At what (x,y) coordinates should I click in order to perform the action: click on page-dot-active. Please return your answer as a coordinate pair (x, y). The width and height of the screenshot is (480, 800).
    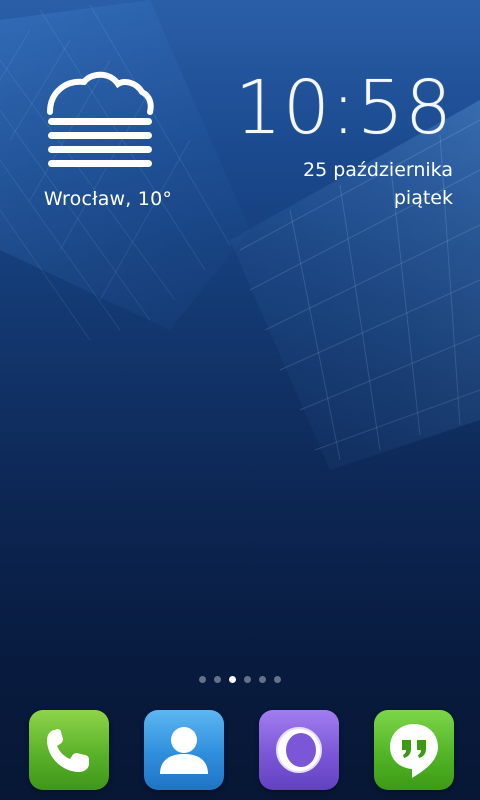
    Looking at the image, I should click on (232, 679).